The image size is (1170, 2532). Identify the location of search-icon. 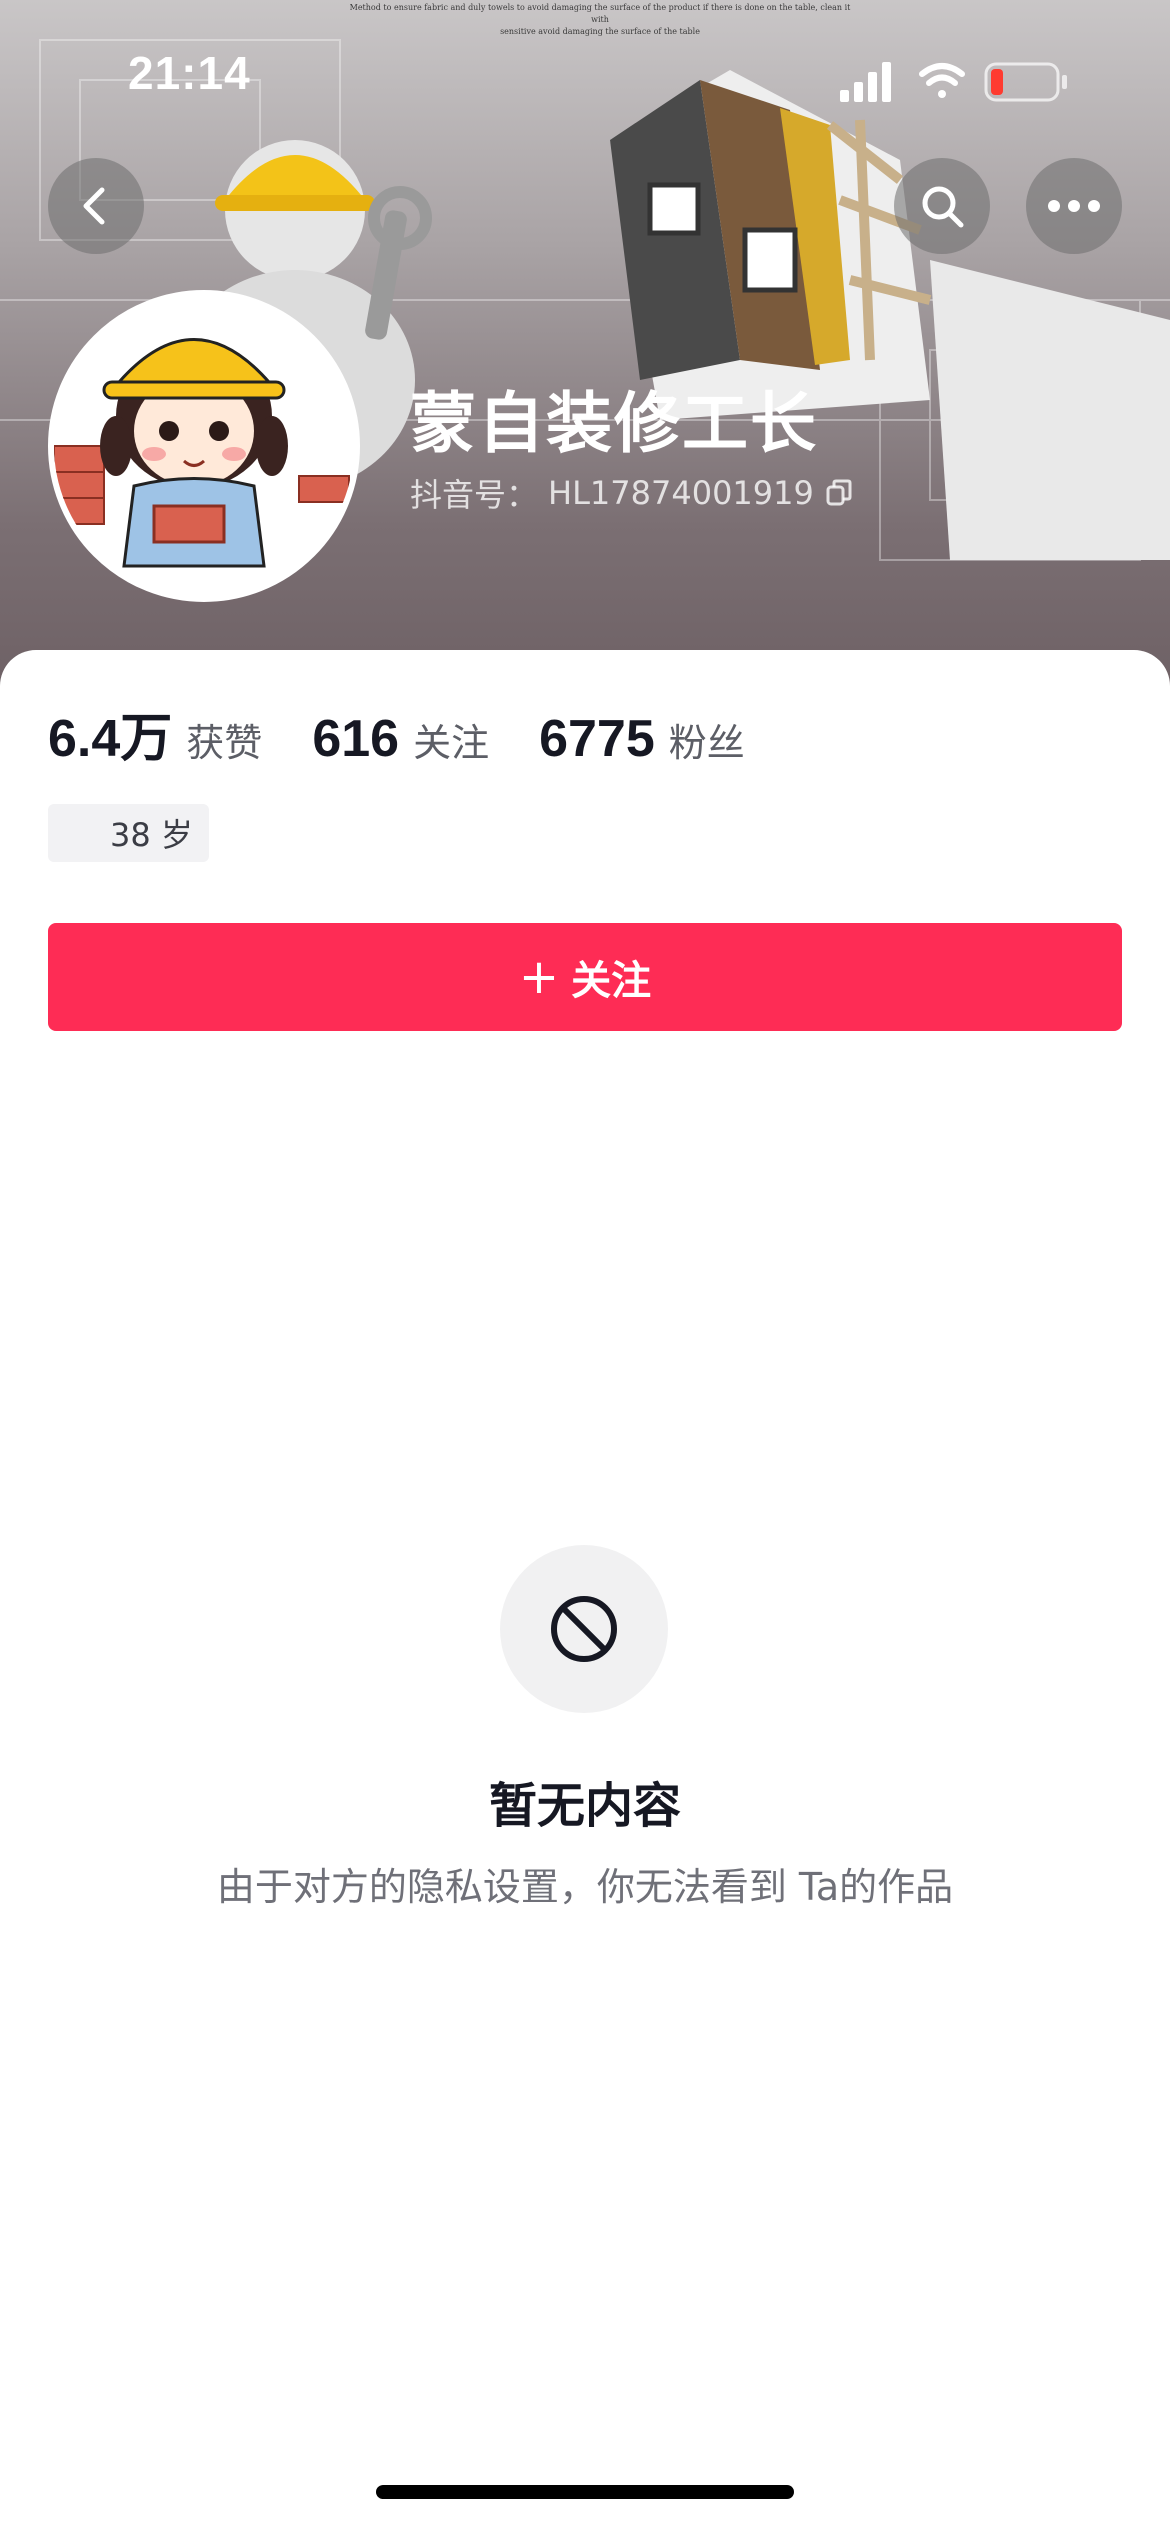
(943, 207).